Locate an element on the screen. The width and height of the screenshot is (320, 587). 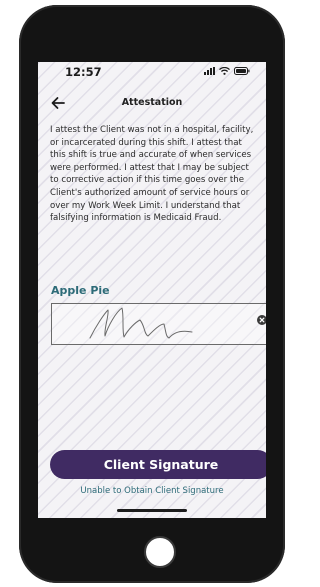
home-button is located at coordinates (160, 552).